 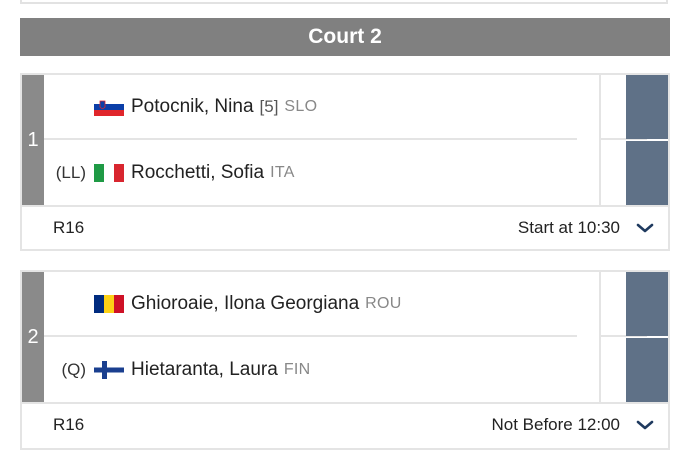 What do you see at coordinates (192, 107) in the screenshot?
I see `player-name: Potocnik, Nina` at bounding box center [192, 107].